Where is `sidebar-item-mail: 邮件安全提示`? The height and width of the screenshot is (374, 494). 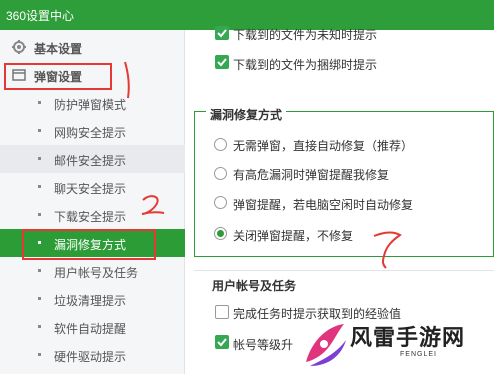 sidebar-item-mail: 邮件安全提示 is located at coordinates (92, 159).